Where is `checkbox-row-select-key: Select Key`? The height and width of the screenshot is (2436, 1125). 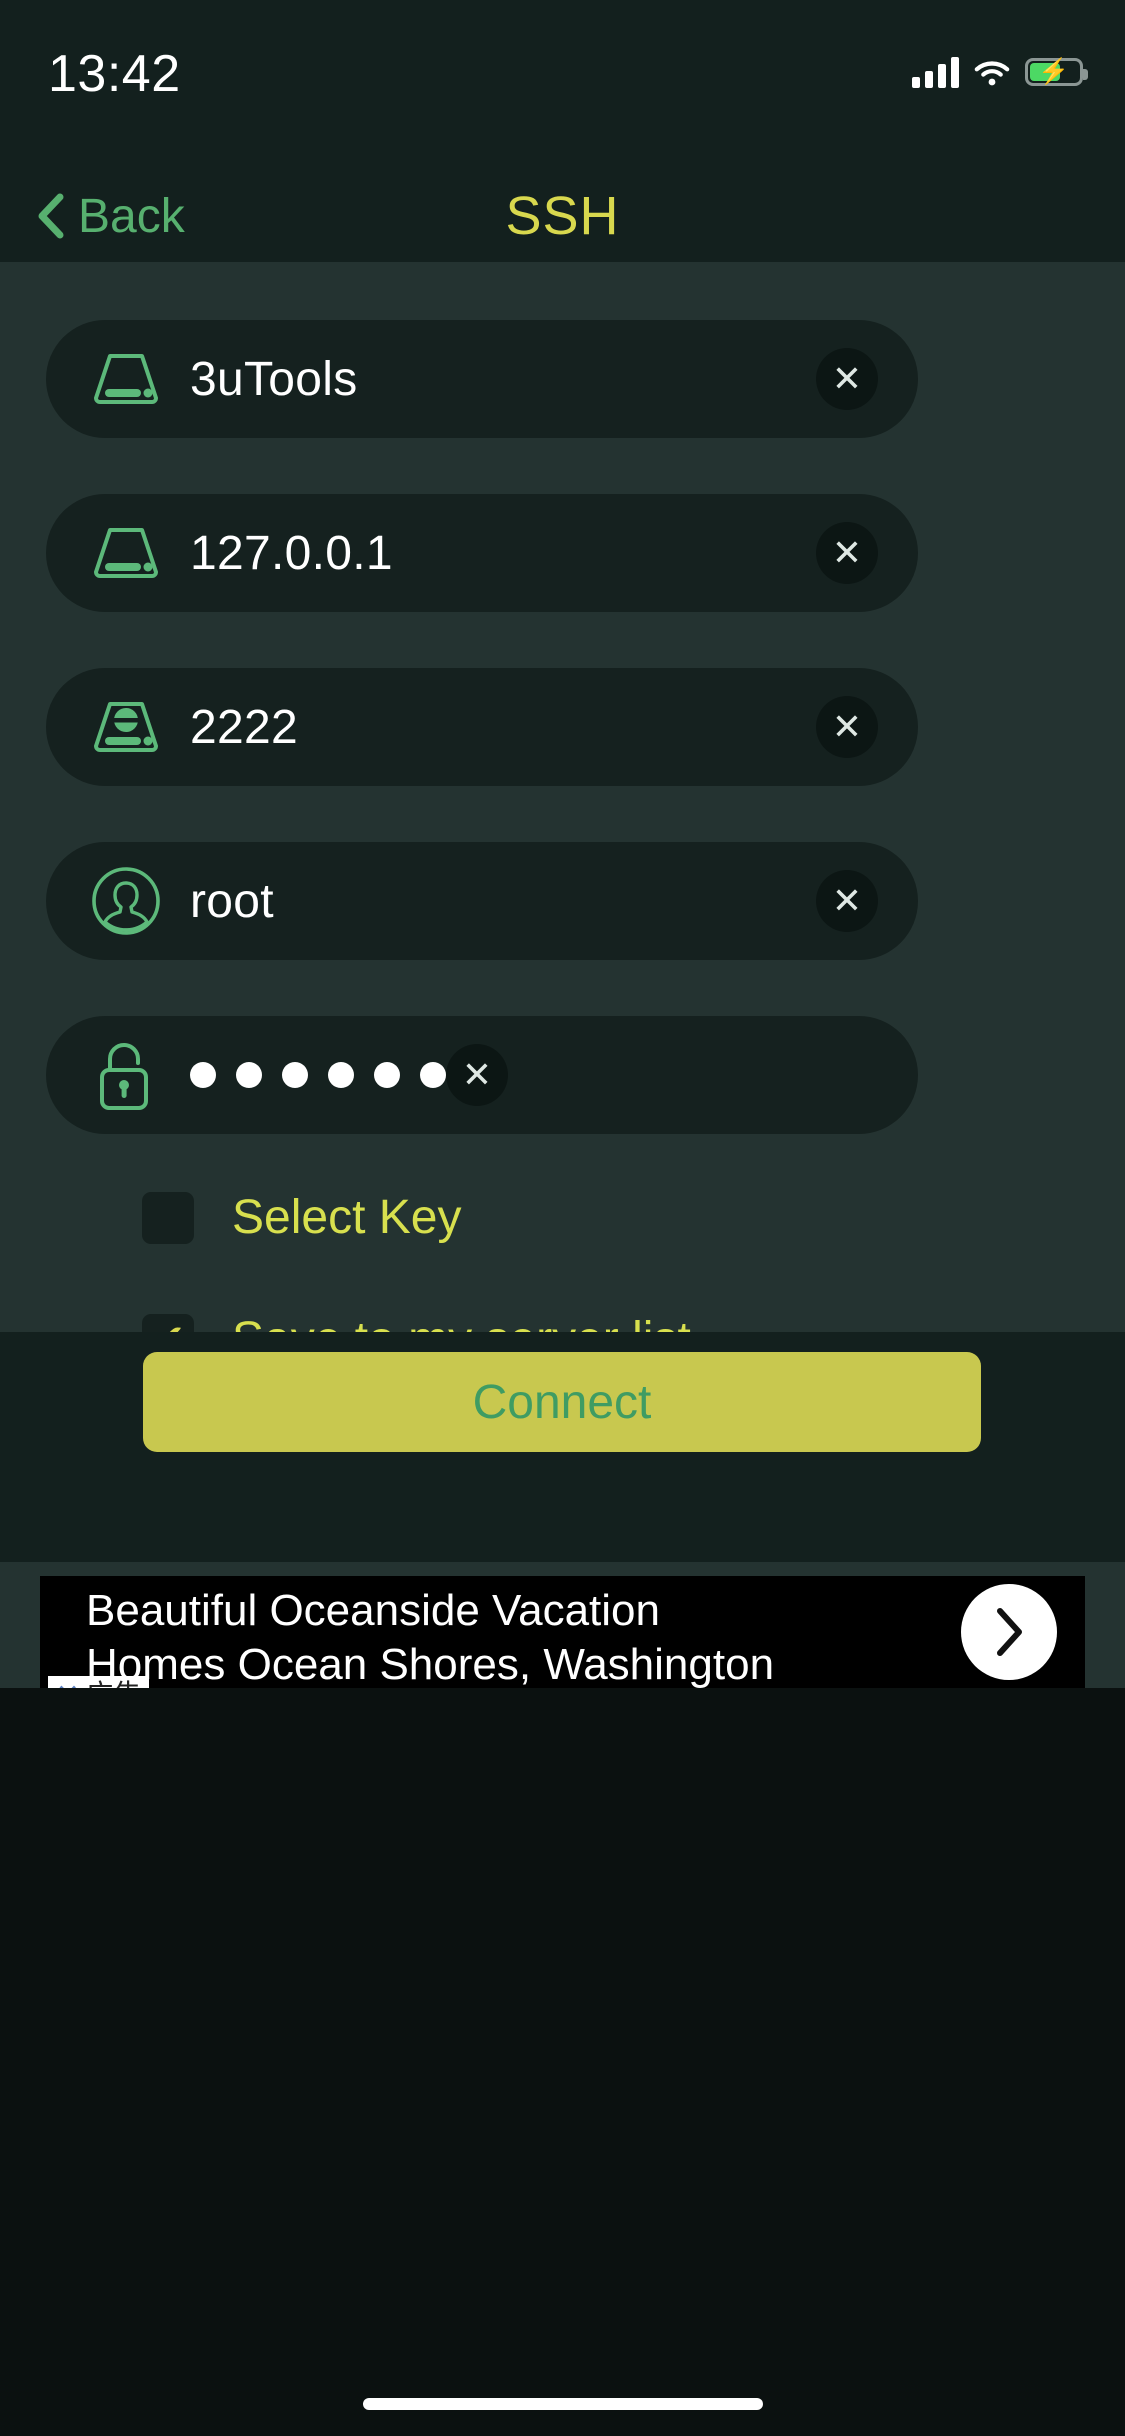
checkbox-row-select-key: Select Key is located at coordinates (301, 1217).